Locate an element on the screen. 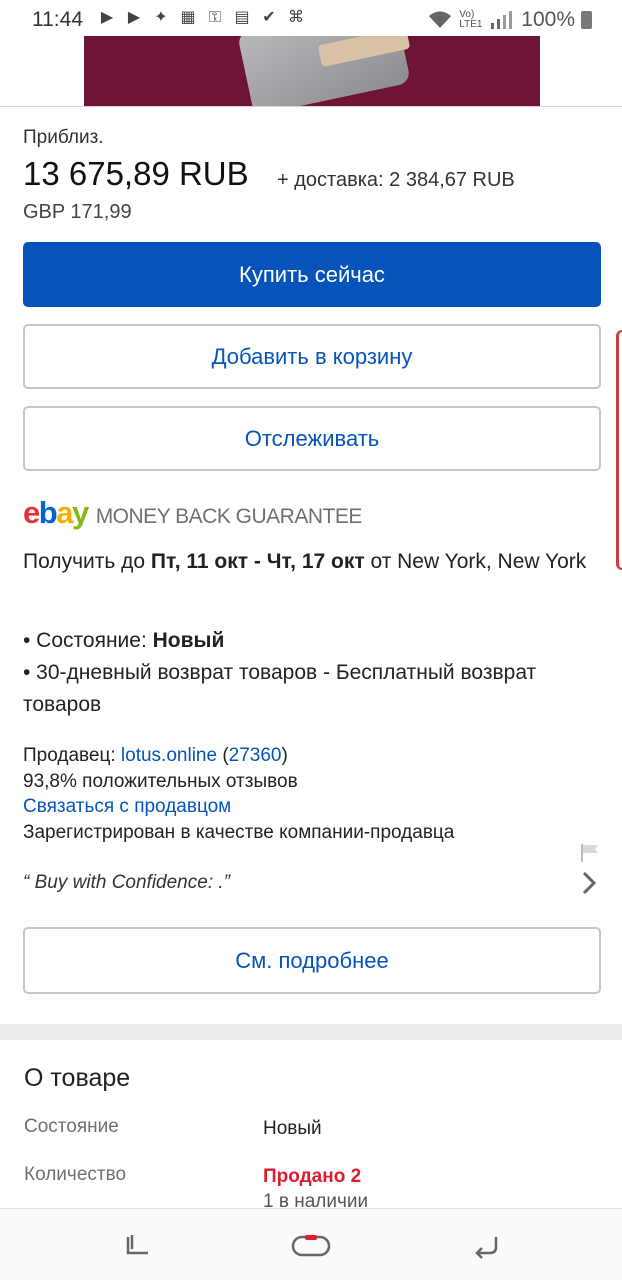 Image resolution: width=622 pixels, height=1280 pixels. money-back-guarantee: ebay MONEY BACK GUARANTEE is located at coordinates (192, 513).